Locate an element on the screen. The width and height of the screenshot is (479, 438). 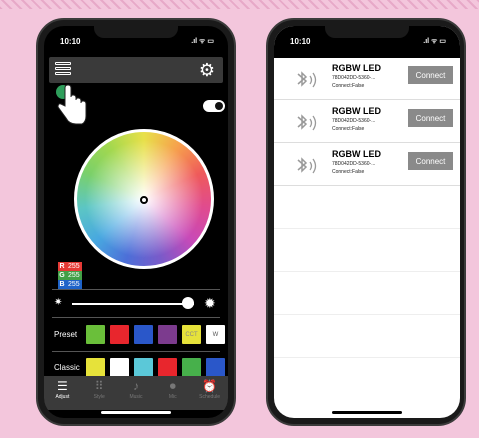
tab-style: ⠿ Style is located at coordinates (99, 393).